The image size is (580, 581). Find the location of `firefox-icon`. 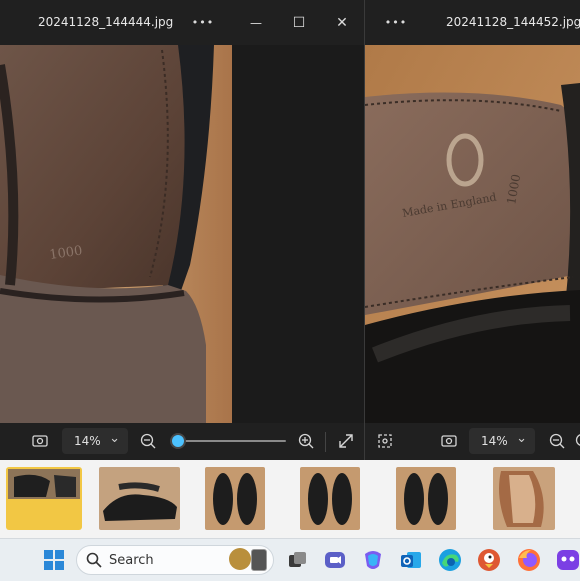

firefox-icon is located at coordinates (529, 560).